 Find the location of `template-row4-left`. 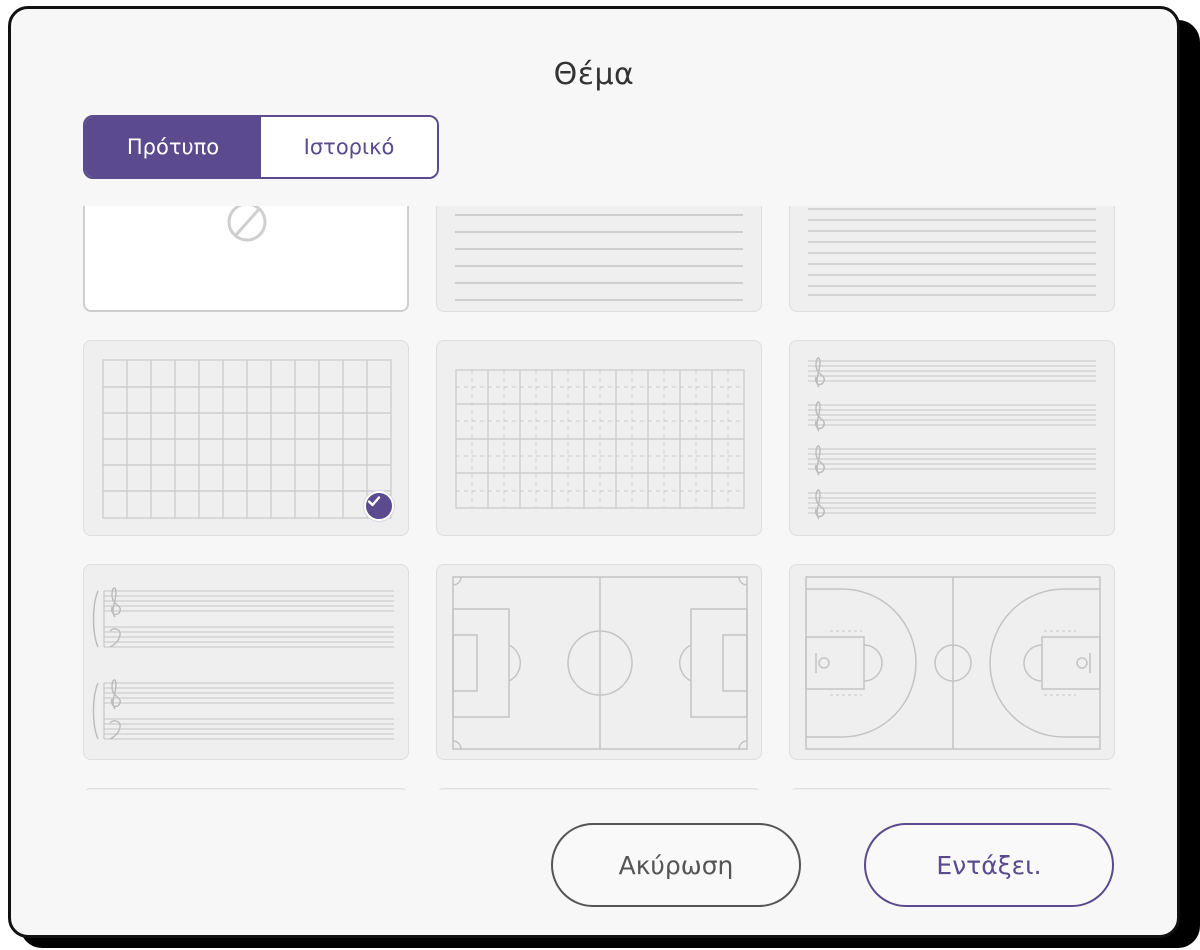

template-row4-left is located at coordinates (246, 789).